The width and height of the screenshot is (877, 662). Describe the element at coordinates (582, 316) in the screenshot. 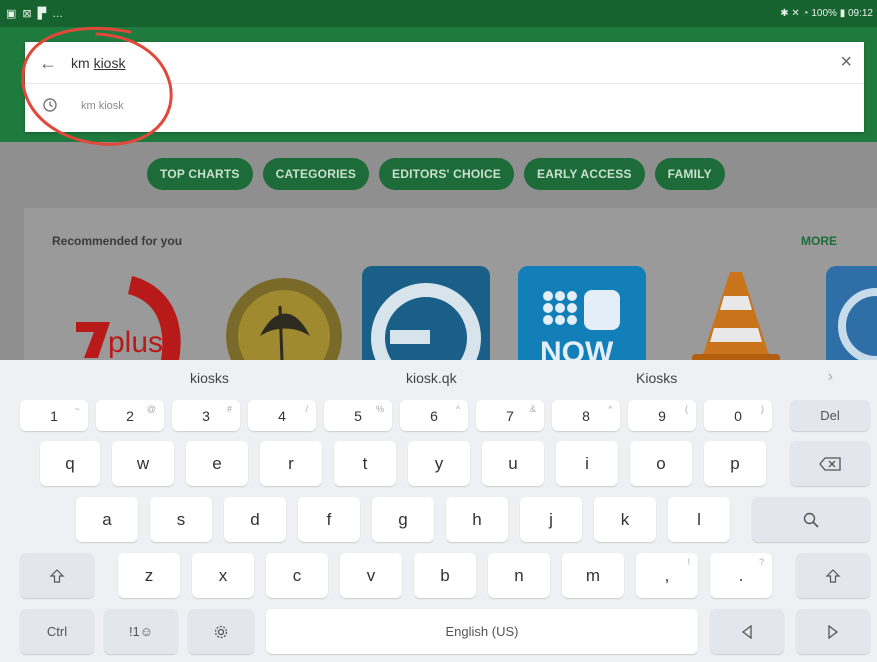

I see `app-9now-icon: NOW` at that location.